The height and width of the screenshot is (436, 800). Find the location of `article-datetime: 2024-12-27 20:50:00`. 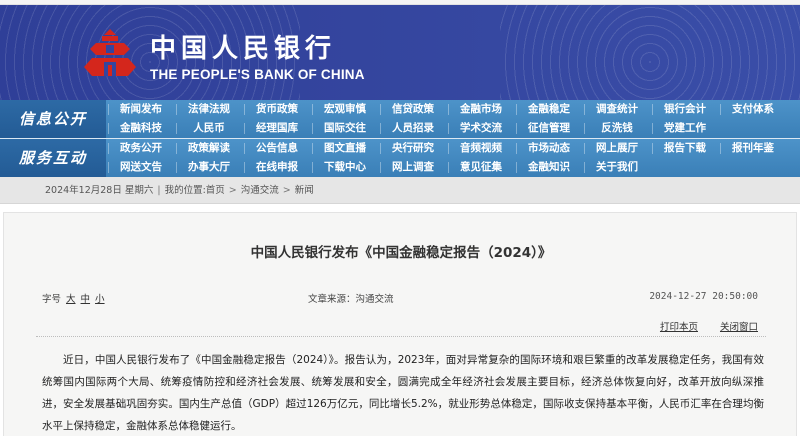

article-datetime: 2024-12-27 20:50:00 is located at coordinates (703, 296).